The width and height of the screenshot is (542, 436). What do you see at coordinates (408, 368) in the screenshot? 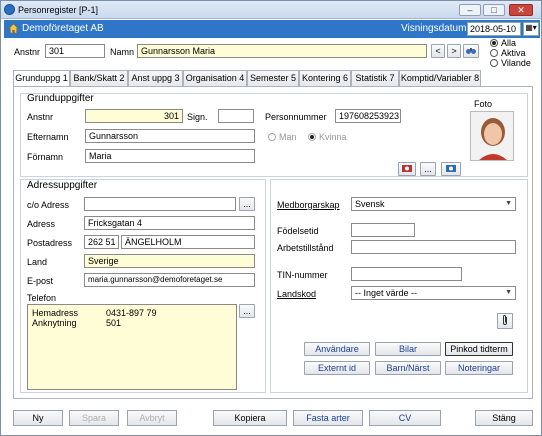
I see `barn-narst-button: Barn/Närst` at bounding box center [408, 368].